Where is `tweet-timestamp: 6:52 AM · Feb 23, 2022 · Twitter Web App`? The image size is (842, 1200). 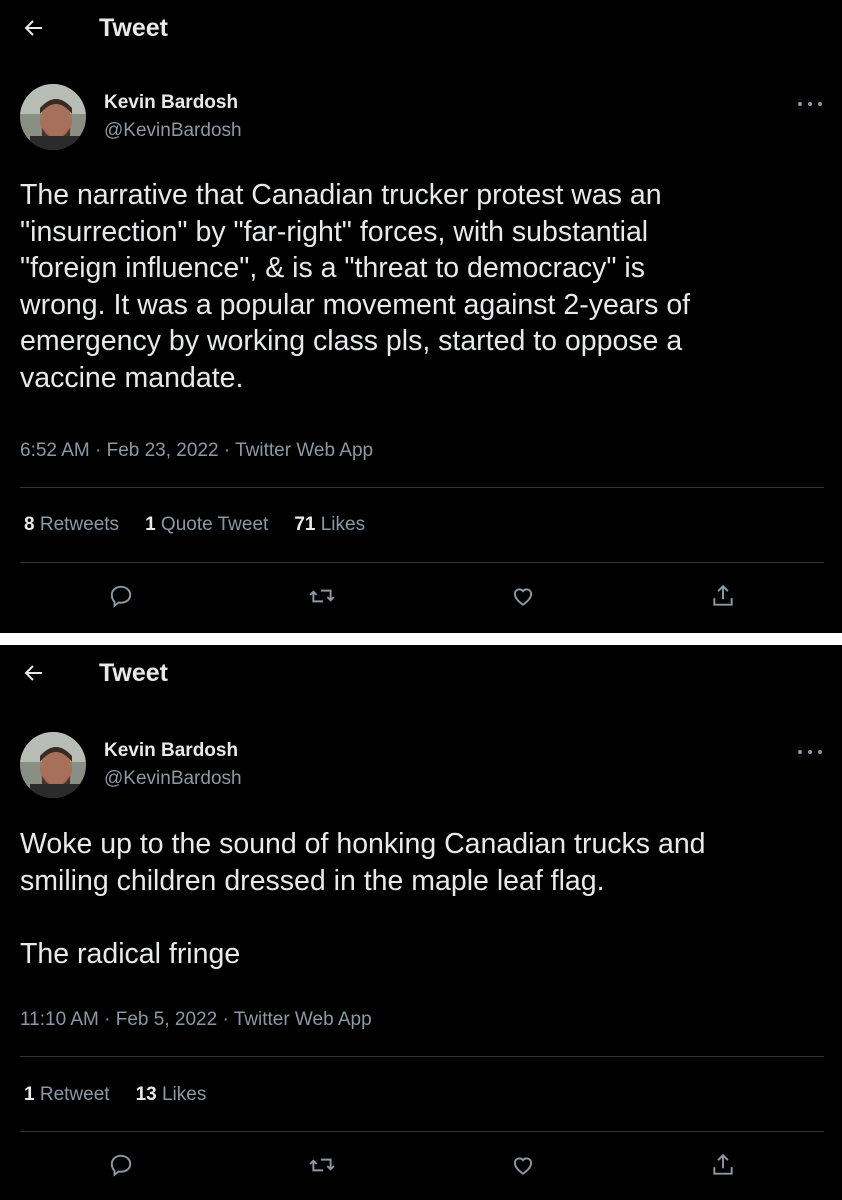
tweet-timestamp: 6:52 AM · Feb 23, 2022 · Twitter Web App is located at coordinates (196, 451).